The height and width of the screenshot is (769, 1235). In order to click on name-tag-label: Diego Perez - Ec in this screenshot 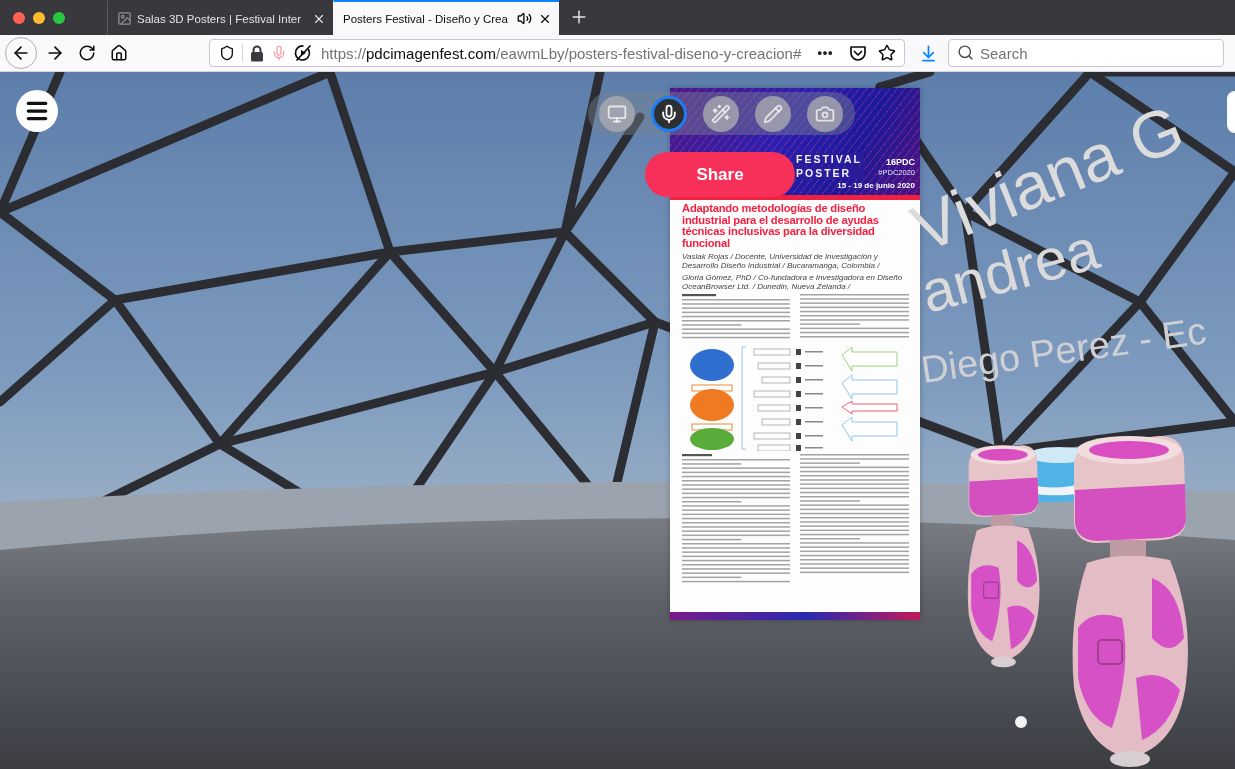, I will do `click(1063, 350)`.